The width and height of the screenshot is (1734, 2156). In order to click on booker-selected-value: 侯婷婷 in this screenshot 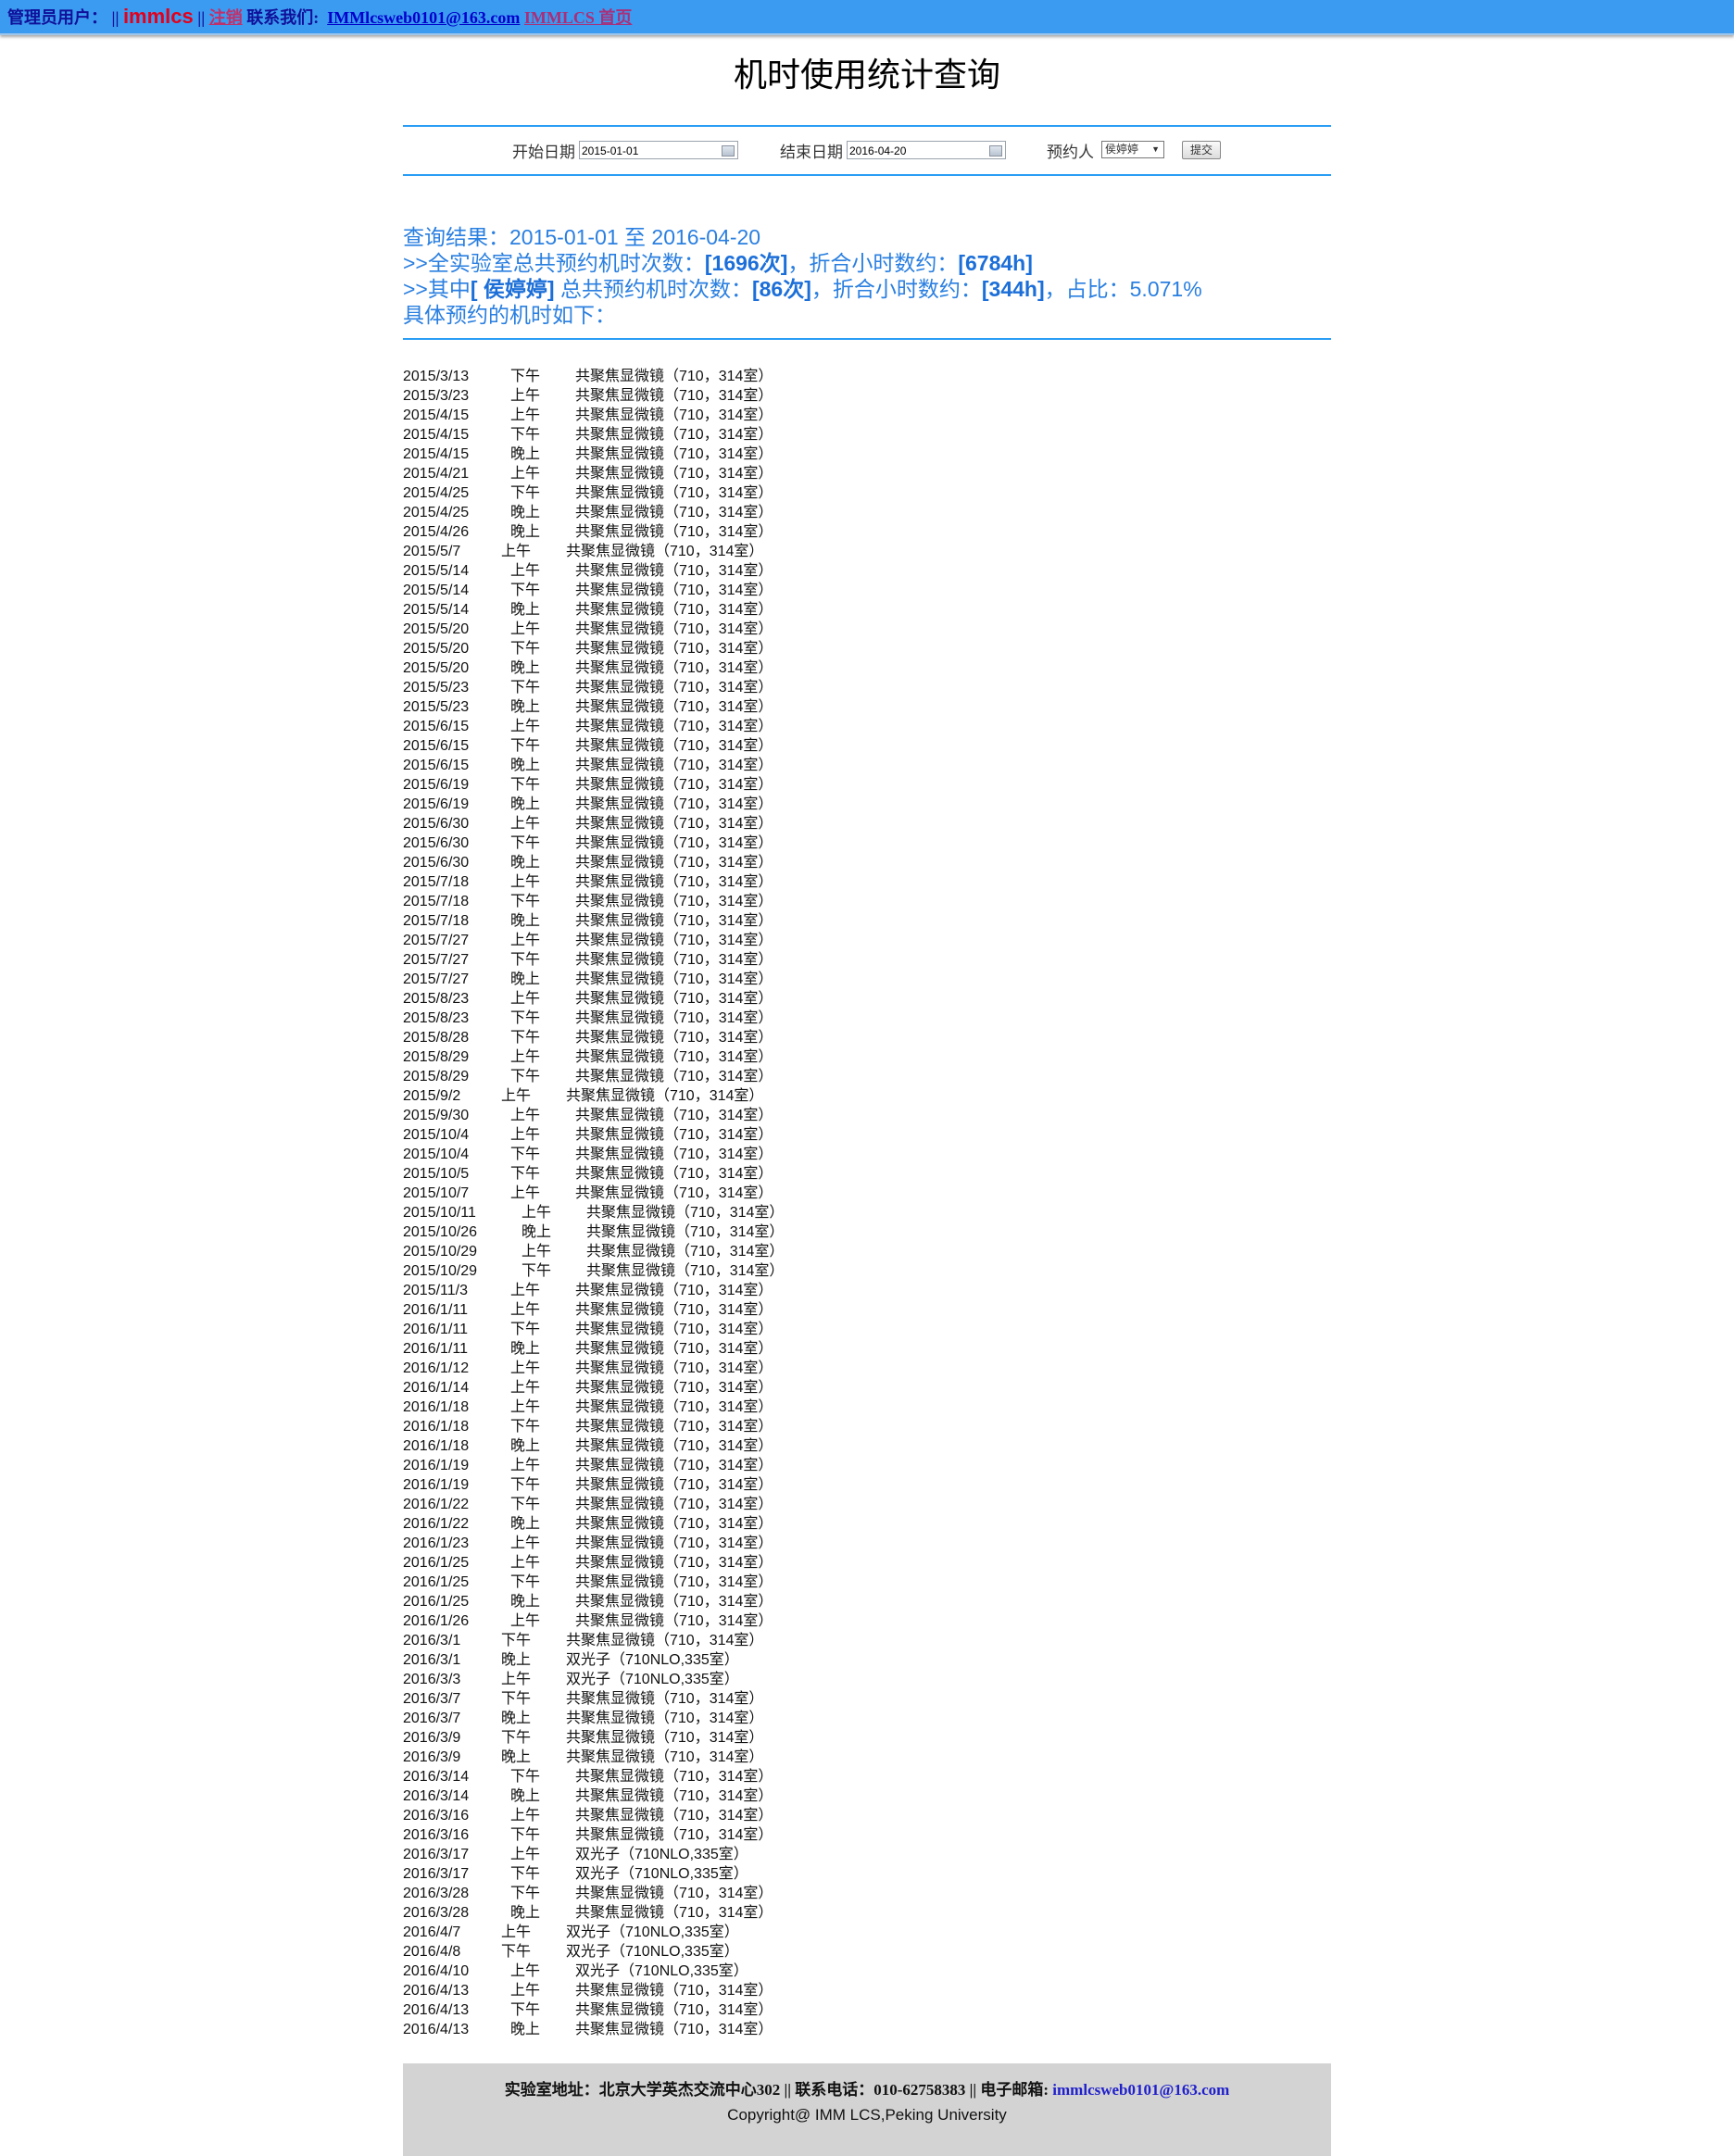, I will do `click(1122, 149)`.